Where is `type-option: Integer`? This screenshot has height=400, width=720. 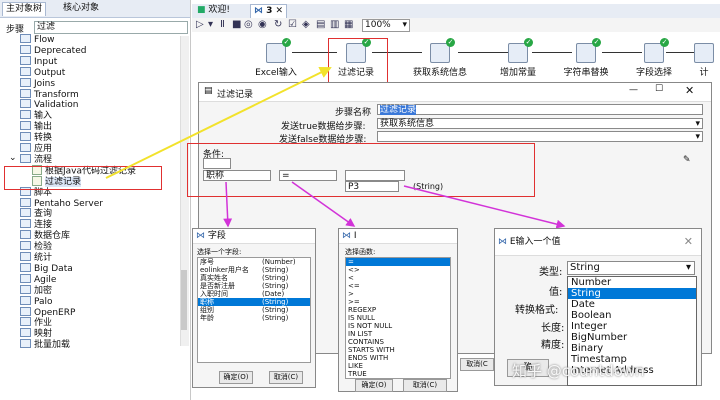
type-option: Integer is located at coordinates (632, 326).